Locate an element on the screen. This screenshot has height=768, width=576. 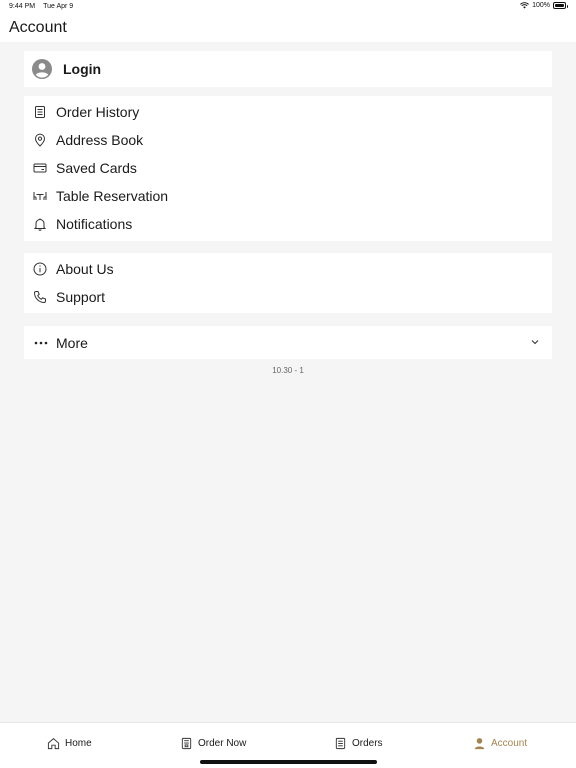
home-indicator is located at coordinates (288, 762).